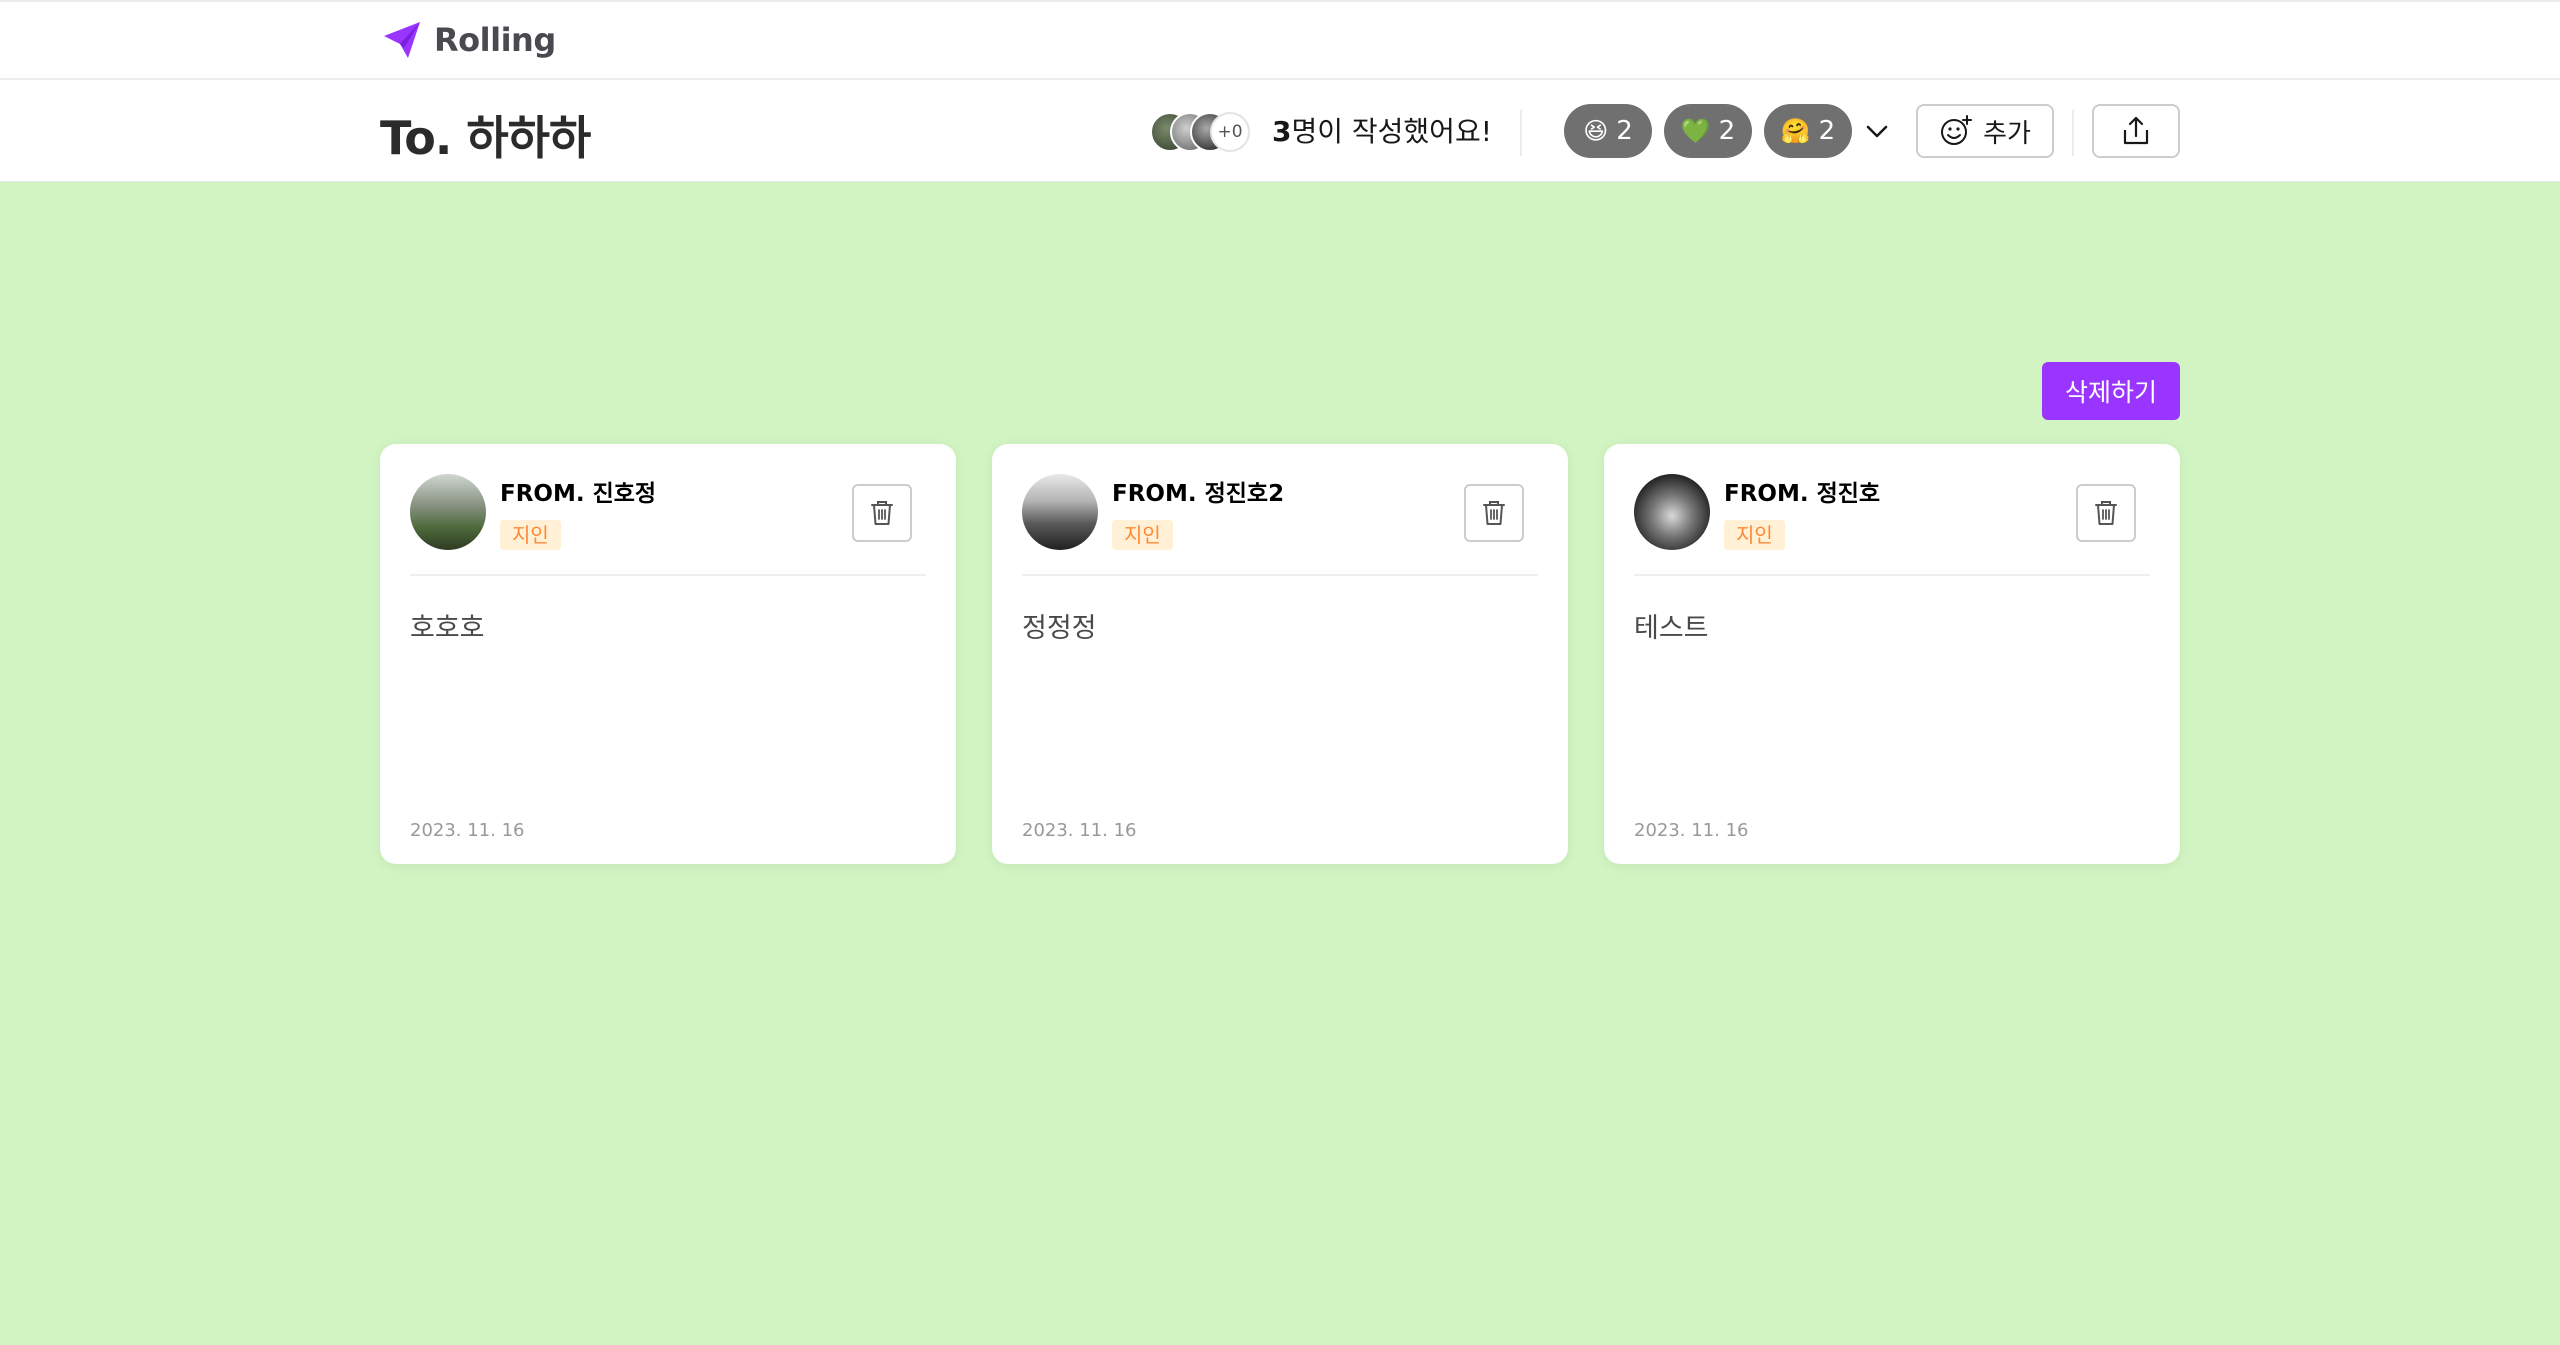 Image resolution: width=2560 pixels, height=1345 pixels. I want to click on sender-name: FROM. 정진호, so click(1802, 494).